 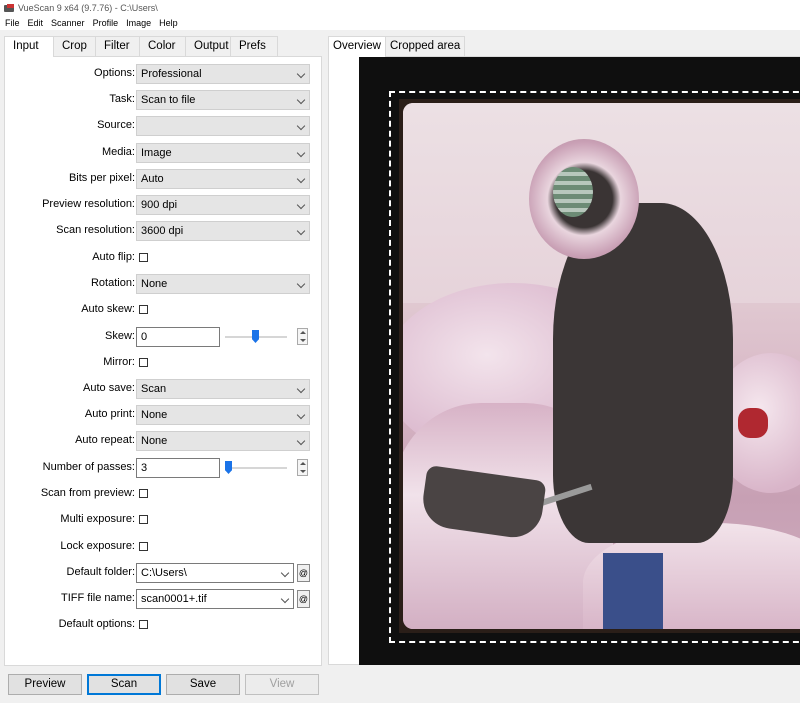 I want to click on bits-per-pixel-row: Bits per pixel: Auto, so click(x=164, y=179).